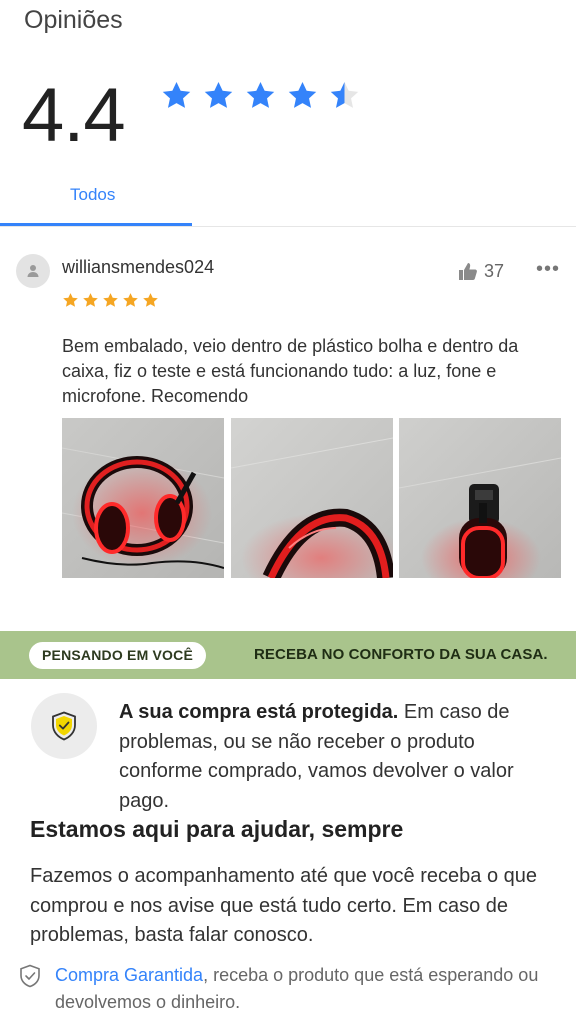 The width and height of the screenshot is (576, 1024). Describe the element at coordinates (74, 115) in the screenshot. I see `average-rating: 4.4` at that location.